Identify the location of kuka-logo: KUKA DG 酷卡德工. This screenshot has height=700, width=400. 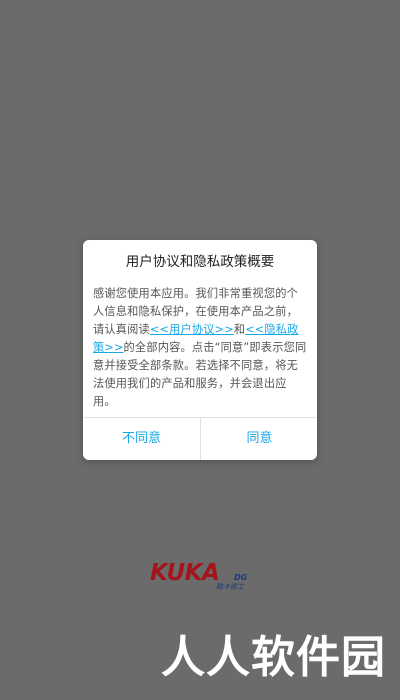
(200, 576).